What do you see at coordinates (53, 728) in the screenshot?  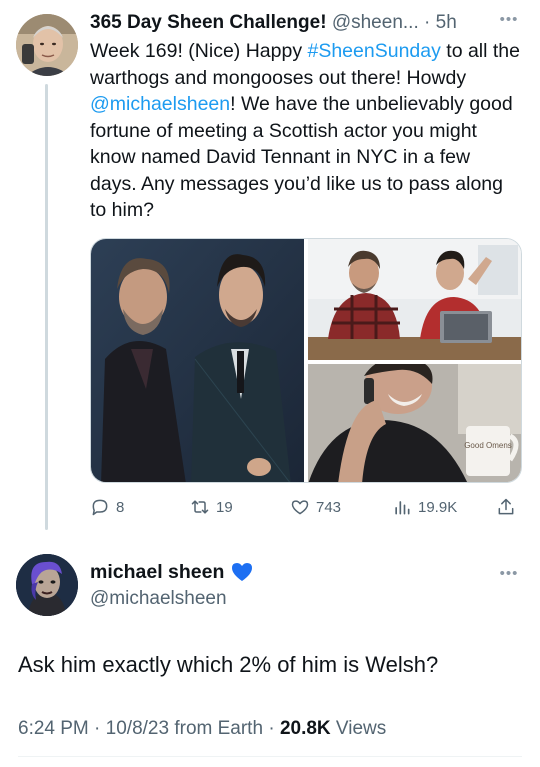 I see `timestamp: 6:24 PM` at bounding box center [53, 728].